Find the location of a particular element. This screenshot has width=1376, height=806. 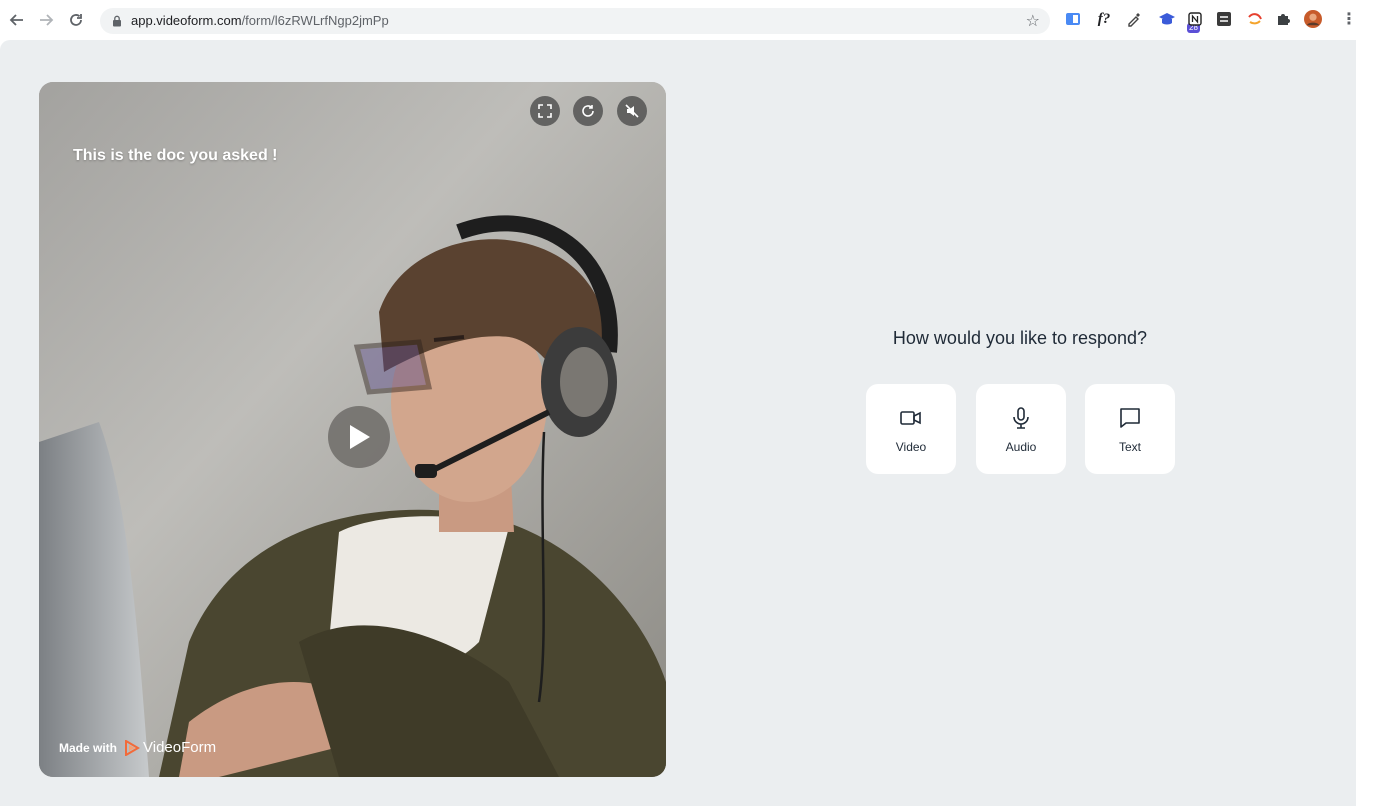

respond-audio-button: Audio is located at coordinates (1021, 429).